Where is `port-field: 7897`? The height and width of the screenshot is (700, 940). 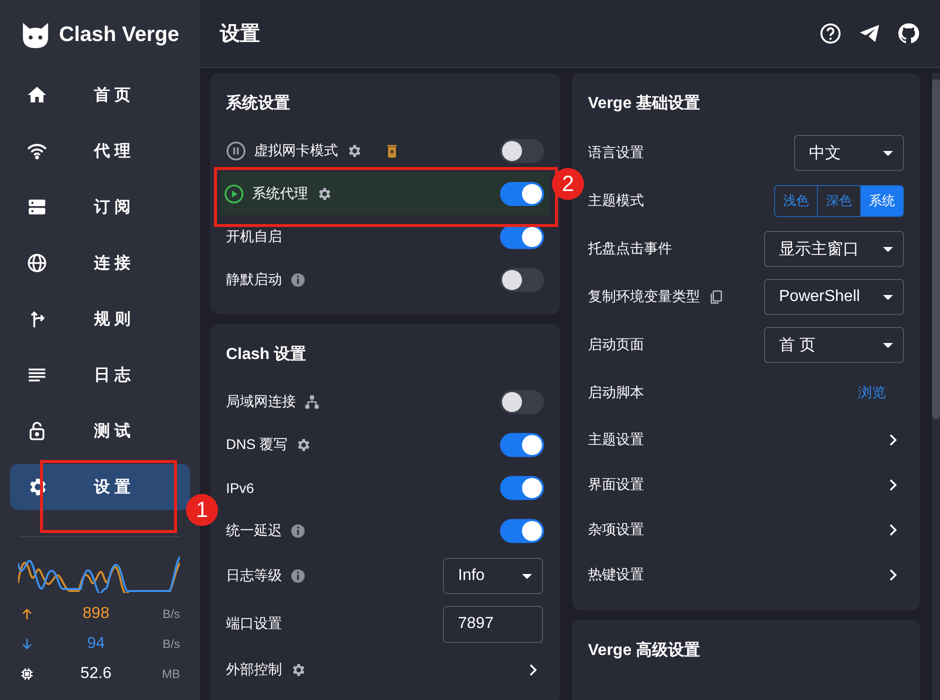
port-field: 7897 is located at coordinates (493, 624).